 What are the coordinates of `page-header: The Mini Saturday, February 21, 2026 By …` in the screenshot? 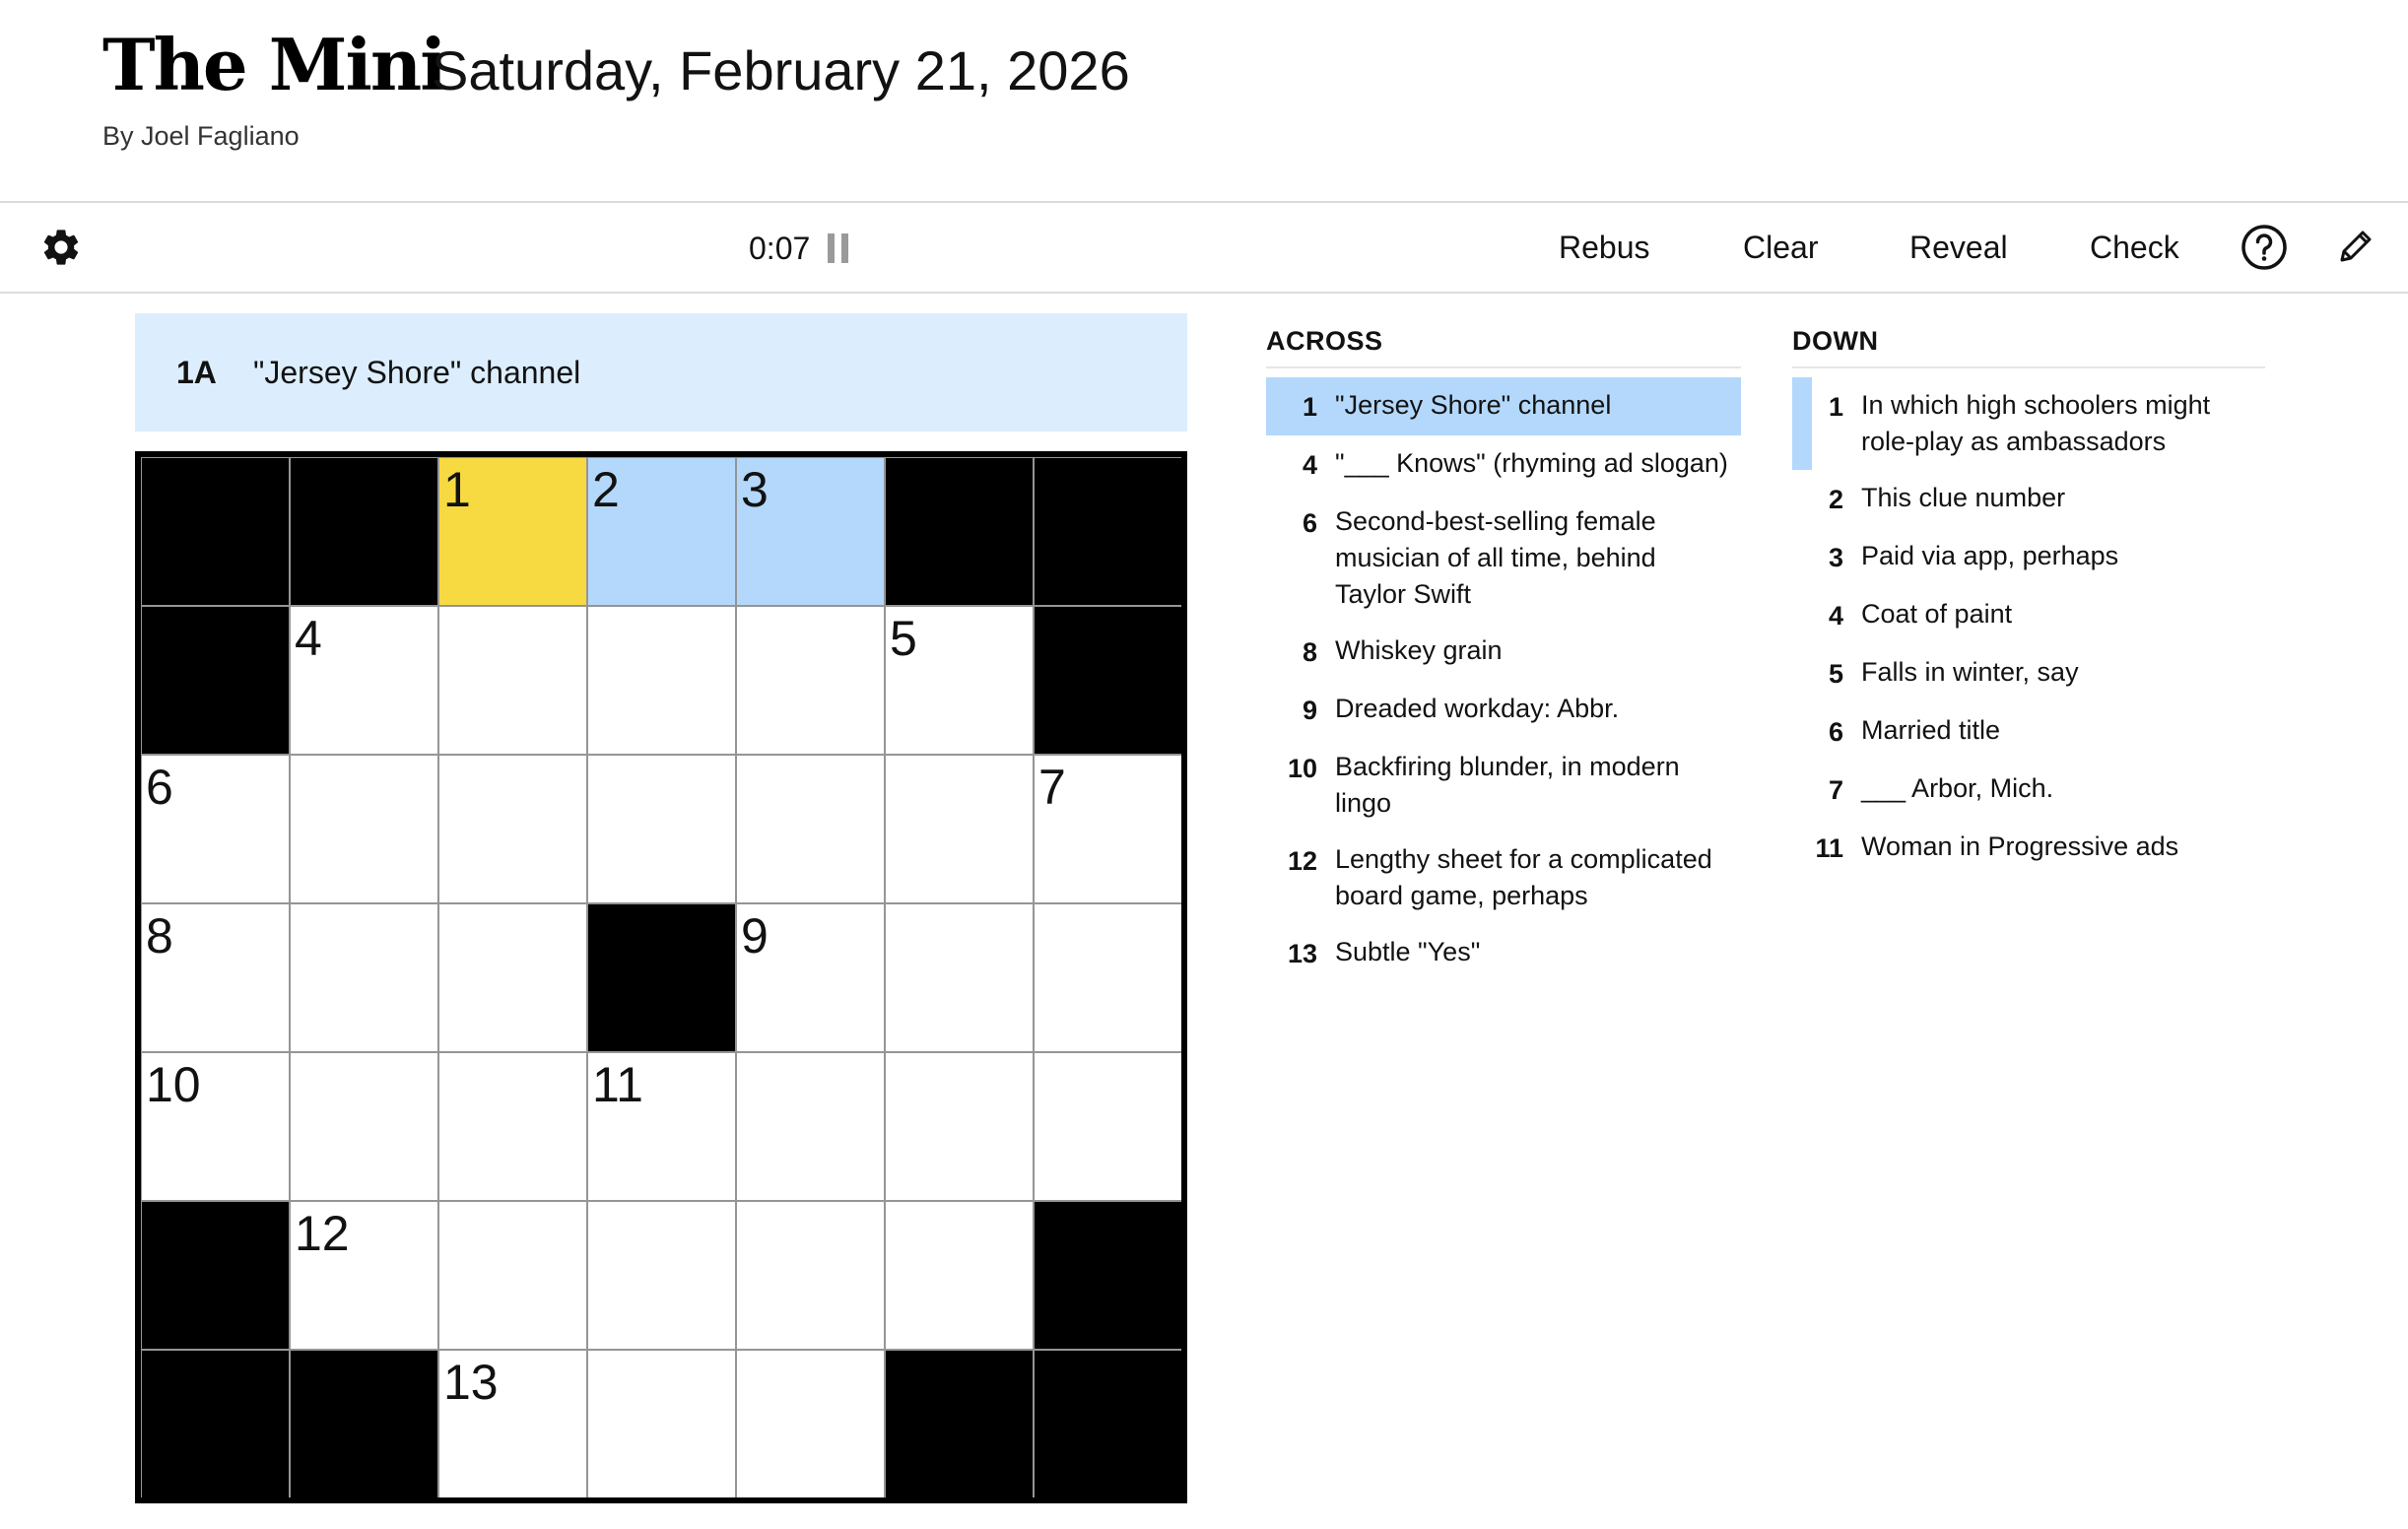 It's located at (1204, 101).